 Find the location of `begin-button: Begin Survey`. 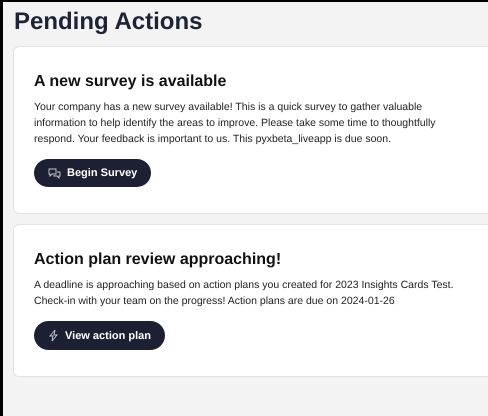

begin-button: Begin Survey is located at coordinates (93, 173).